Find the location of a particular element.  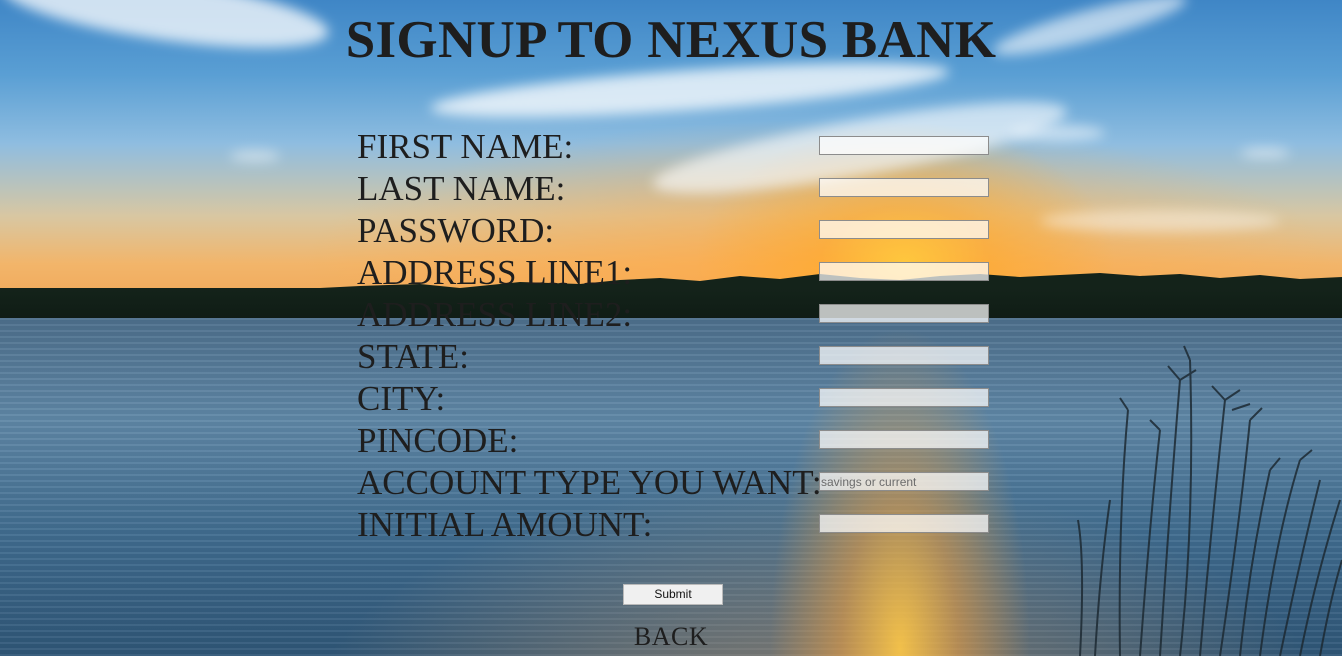

address-line1-row: ADDRESS LINE1: is located at coordinates (677, 273).